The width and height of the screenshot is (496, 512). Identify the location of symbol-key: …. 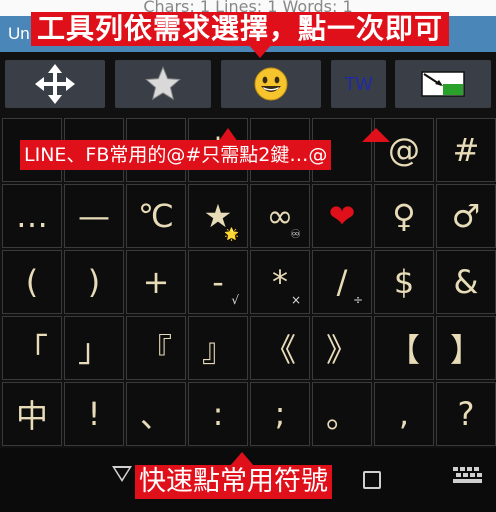
(32, 216).